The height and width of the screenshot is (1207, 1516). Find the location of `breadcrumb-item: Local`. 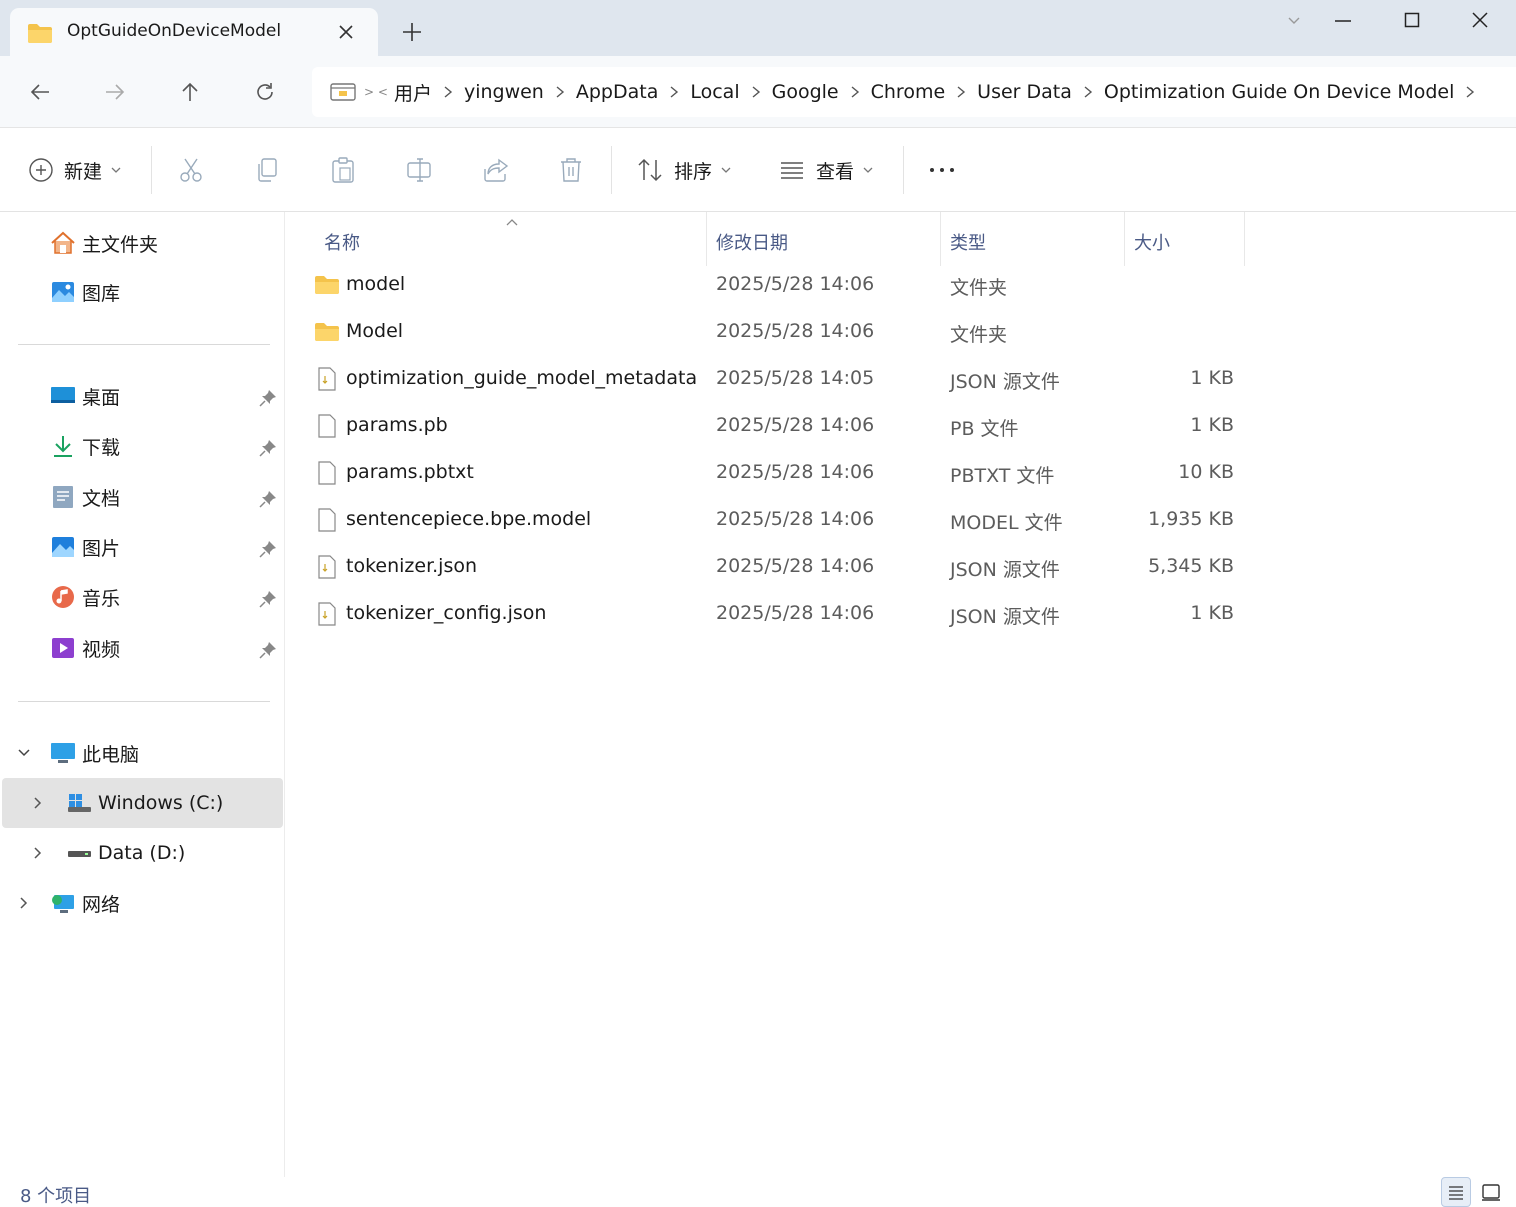

breadcrumb-item: Local is located at coordinates (714, 92).